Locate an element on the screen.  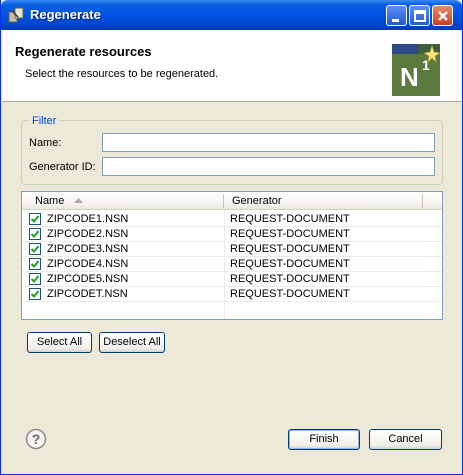
deselect-all-button: Deselect All is located at coordinates (132, 342).